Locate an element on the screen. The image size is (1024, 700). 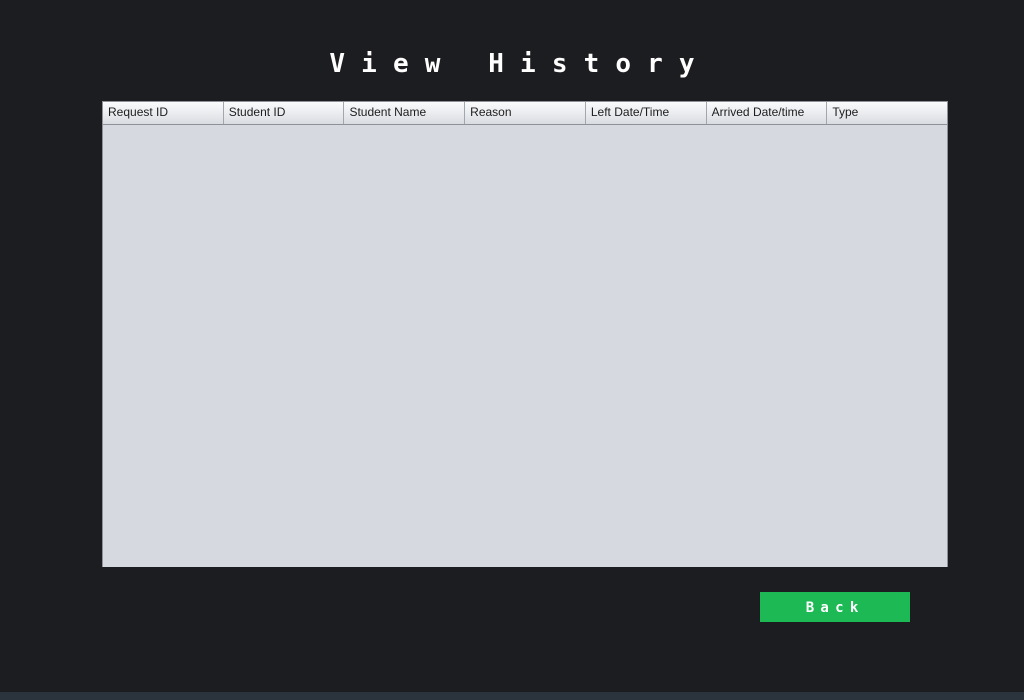
column-header-student-name: Student Name is located at coordinates (405, 113).